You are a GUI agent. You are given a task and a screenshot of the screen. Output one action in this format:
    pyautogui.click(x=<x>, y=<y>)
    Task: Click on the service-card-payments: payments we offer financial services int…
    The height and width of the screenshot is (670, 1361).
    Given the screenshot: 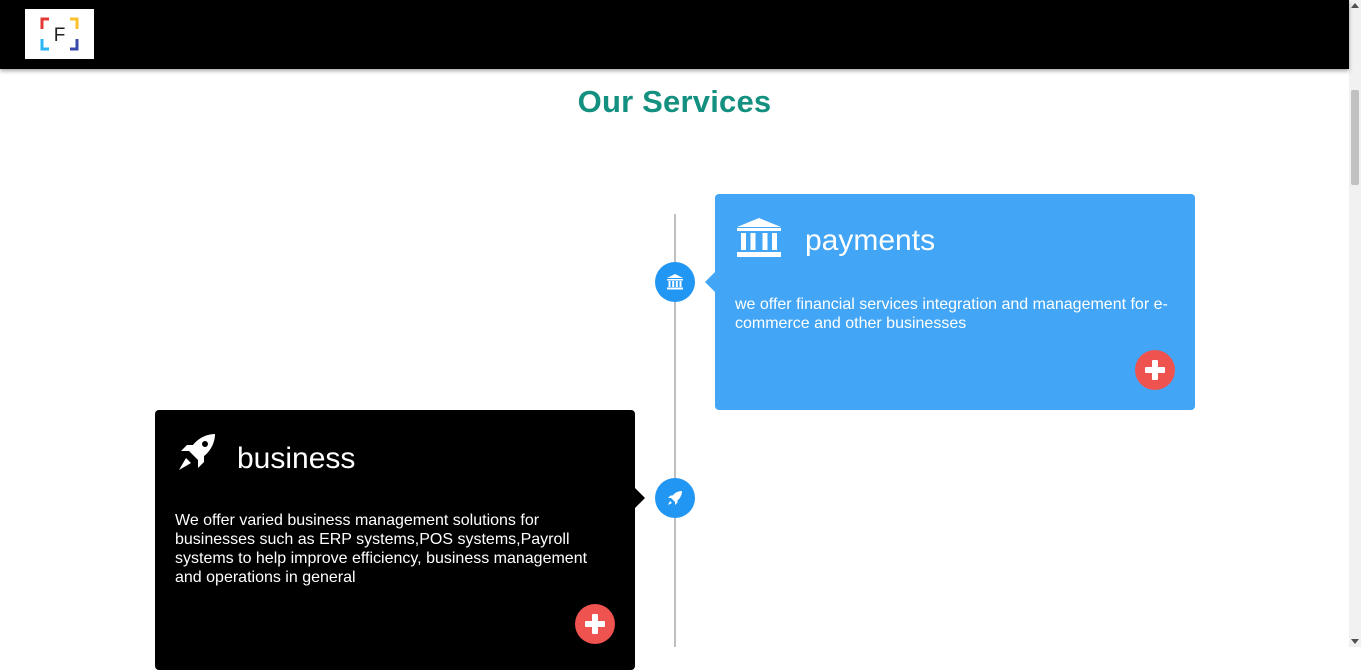 What is the action you would take?
    pyautogui.click(x=950, y=302)
    